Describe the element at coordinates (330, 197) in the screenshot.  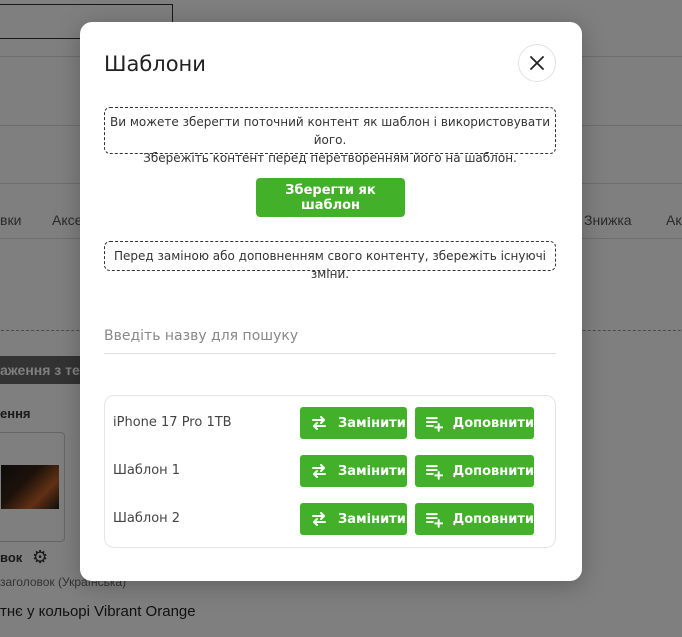
I see `save-as-template-button: Зберегти як шаблон` at that location.